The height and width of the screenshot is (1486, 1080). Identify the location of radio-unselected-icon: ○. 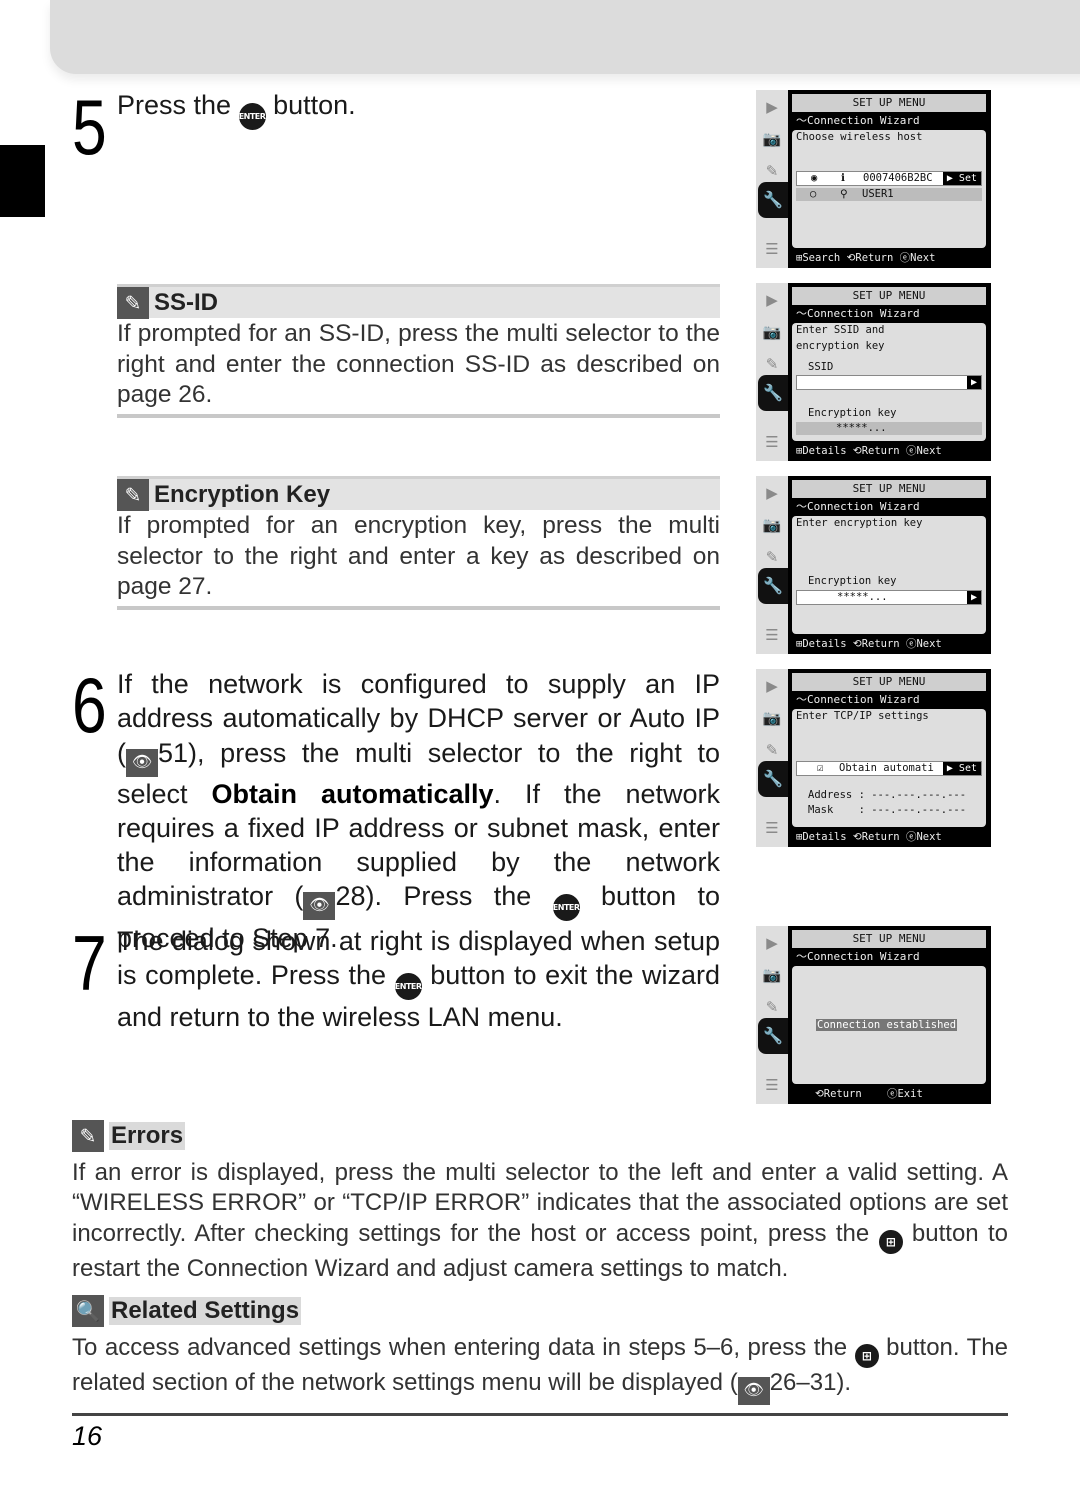
(813, 194).